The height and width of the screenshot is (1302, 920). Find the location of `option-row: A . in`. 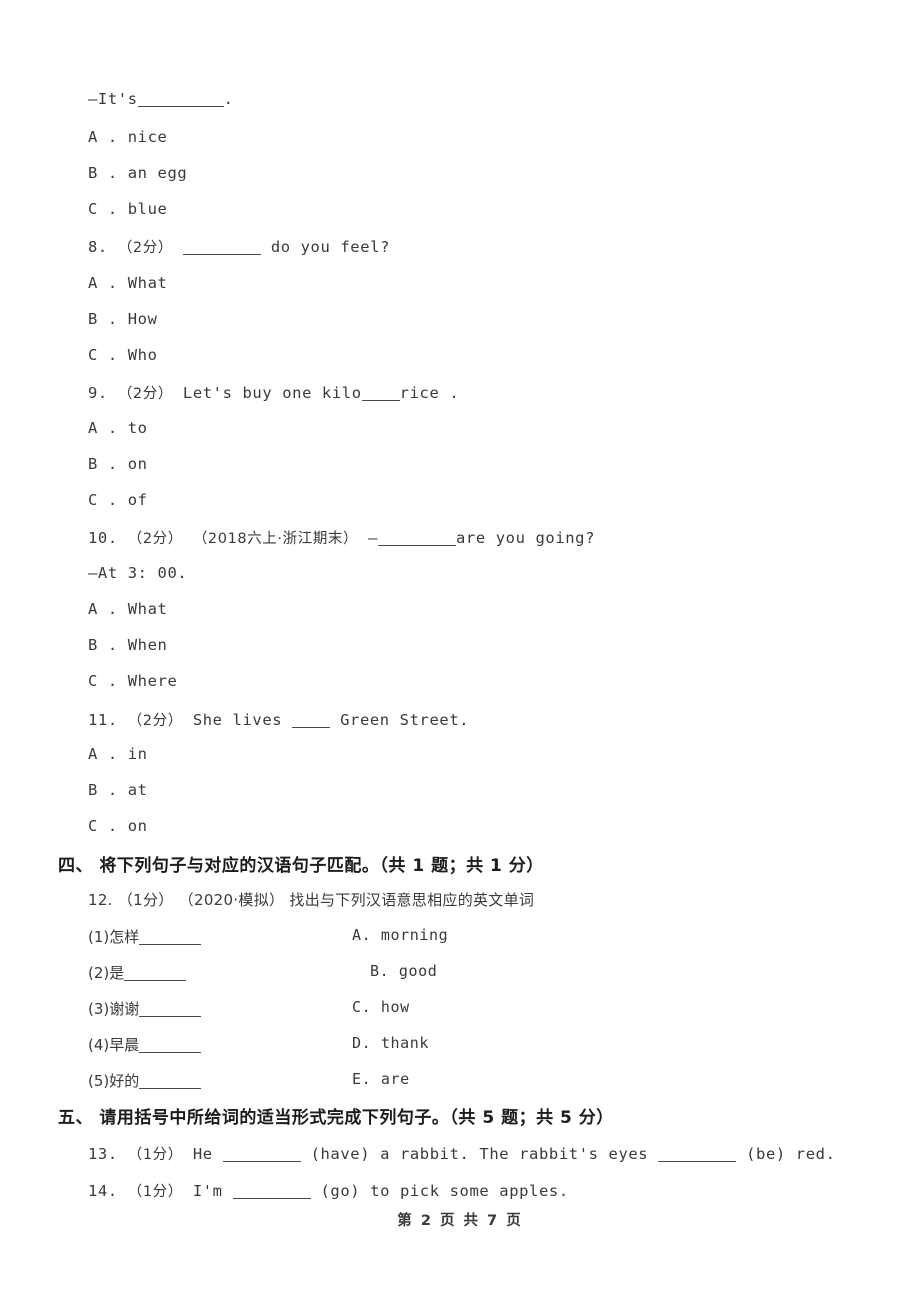

option-row: A . in is located at coordinates (118, 754).